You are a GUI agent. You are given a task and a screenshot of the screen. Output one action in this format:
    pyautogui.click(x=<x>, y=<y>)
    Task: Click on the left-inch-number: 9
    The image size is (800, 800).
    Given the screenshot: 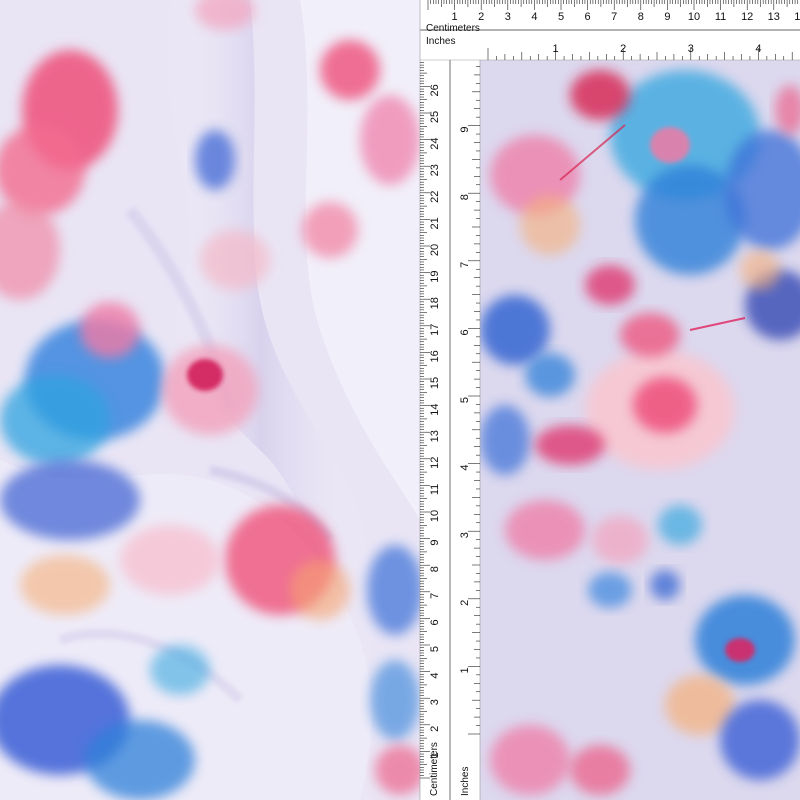 What is the action you would take?
    pyautogui.click(x=465, y=130)
    